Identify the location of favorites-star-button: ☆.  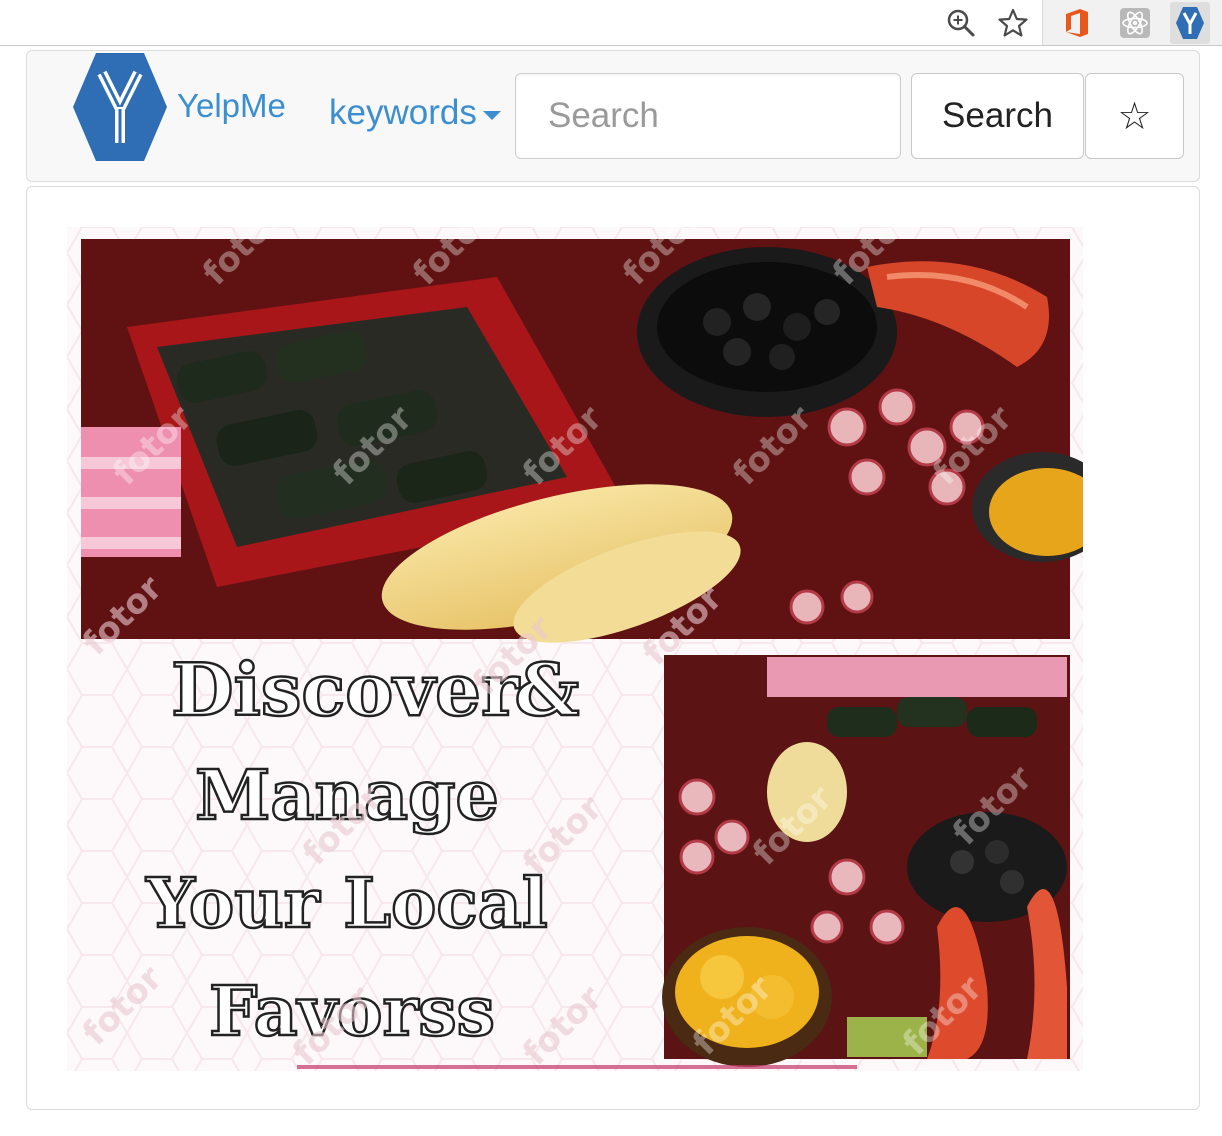
(1134, 116).